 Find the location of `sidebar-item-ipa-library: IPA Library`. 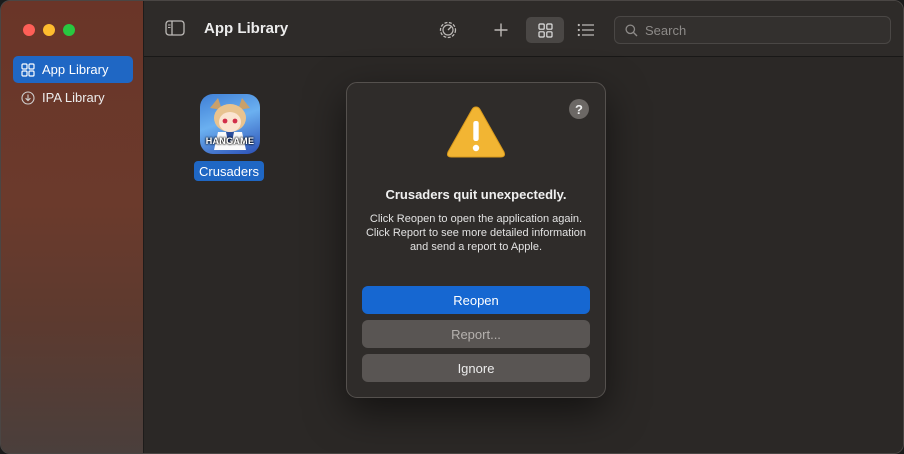

sidebar-item-ipa-library: IPA Library is located at coordinates (73, 97).